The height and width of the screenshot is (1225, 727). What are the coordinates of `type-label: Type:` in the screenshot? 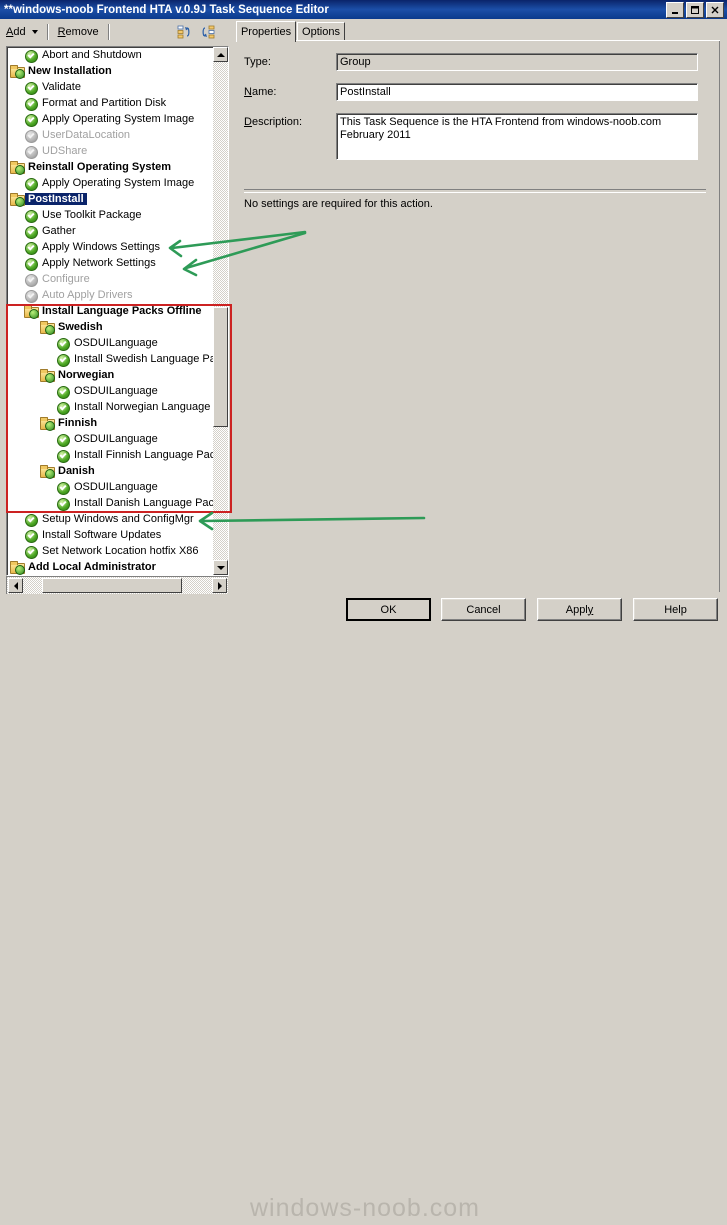 It's located at (257, 62).